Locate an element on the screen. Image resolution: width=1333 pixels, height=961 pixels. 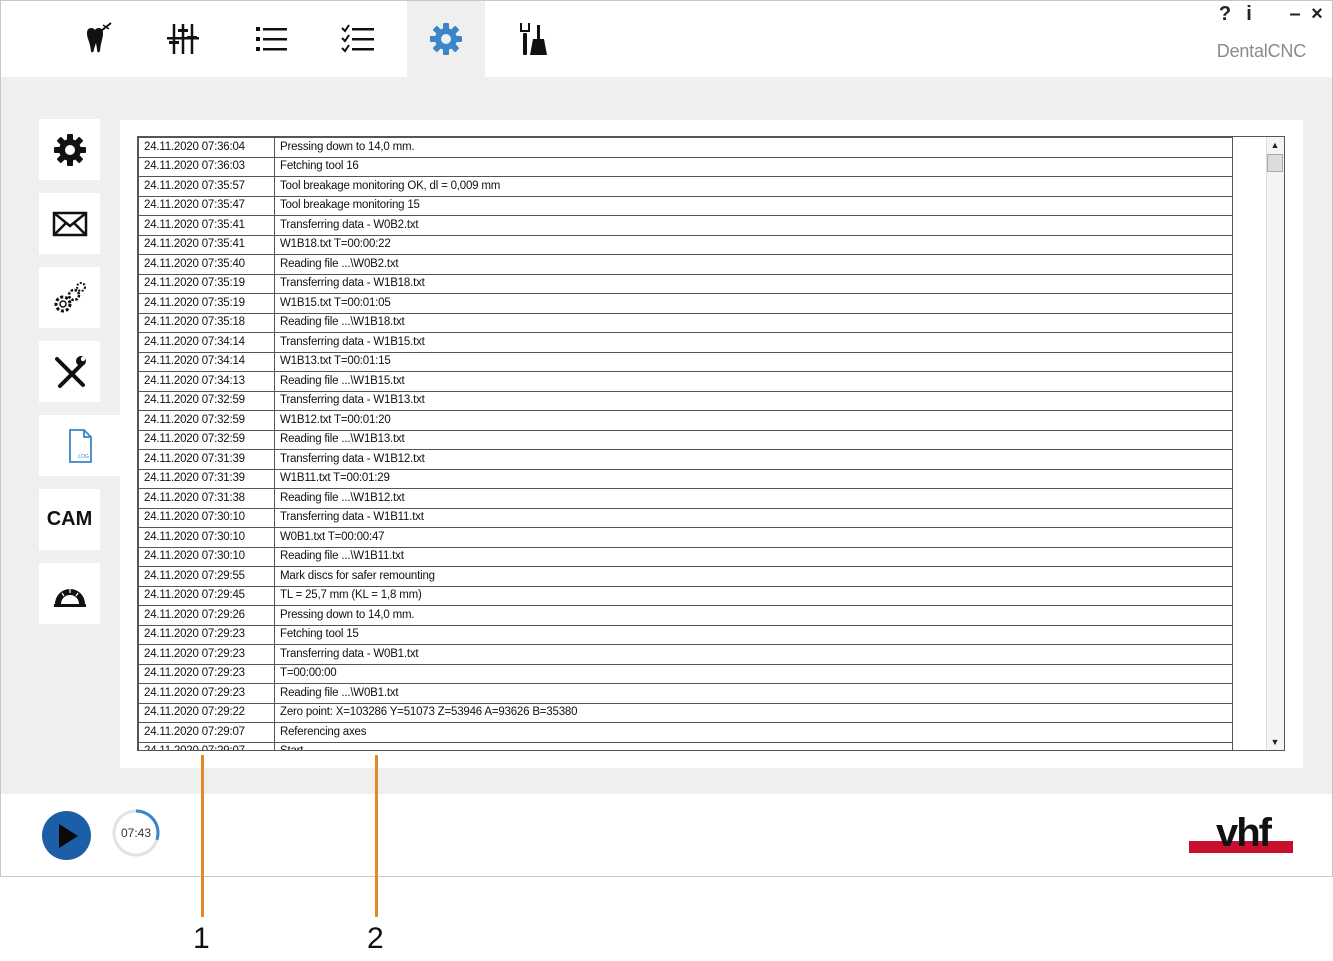
log-timestamp: 24.11.2020 07:36:04 is located at coordinates (206, 147).